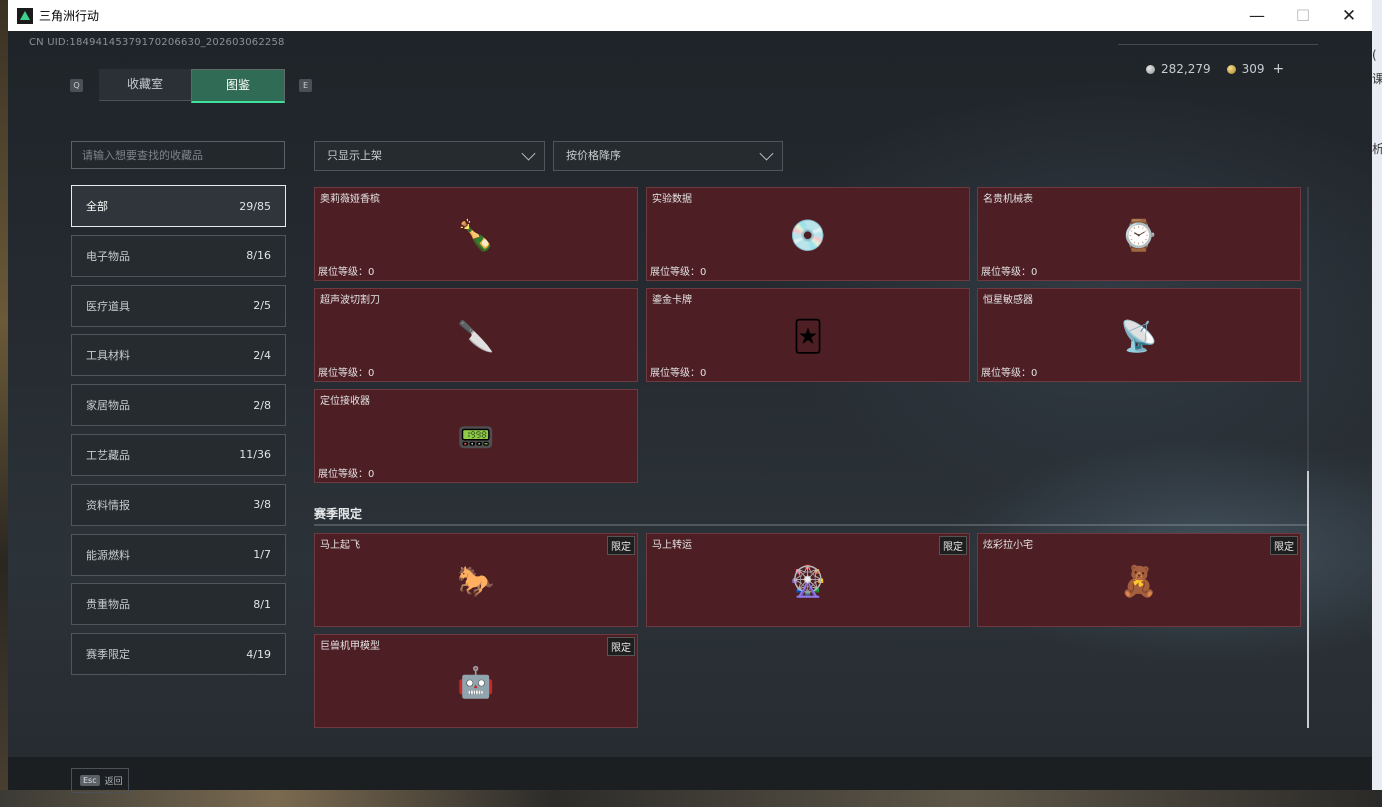  What do you see at coordinates (668, 156) in the screenshot?
I see `sort-dropdown: 按价格降序` at bounding box center [668, 156].